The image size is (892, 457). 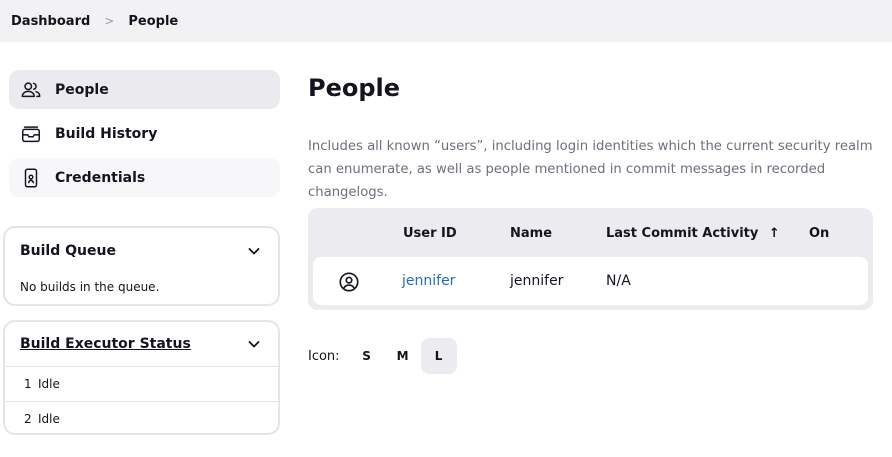 I want to click on build-queue-panel: Build Queue No builds in the queue., so click(x=141, y=266).